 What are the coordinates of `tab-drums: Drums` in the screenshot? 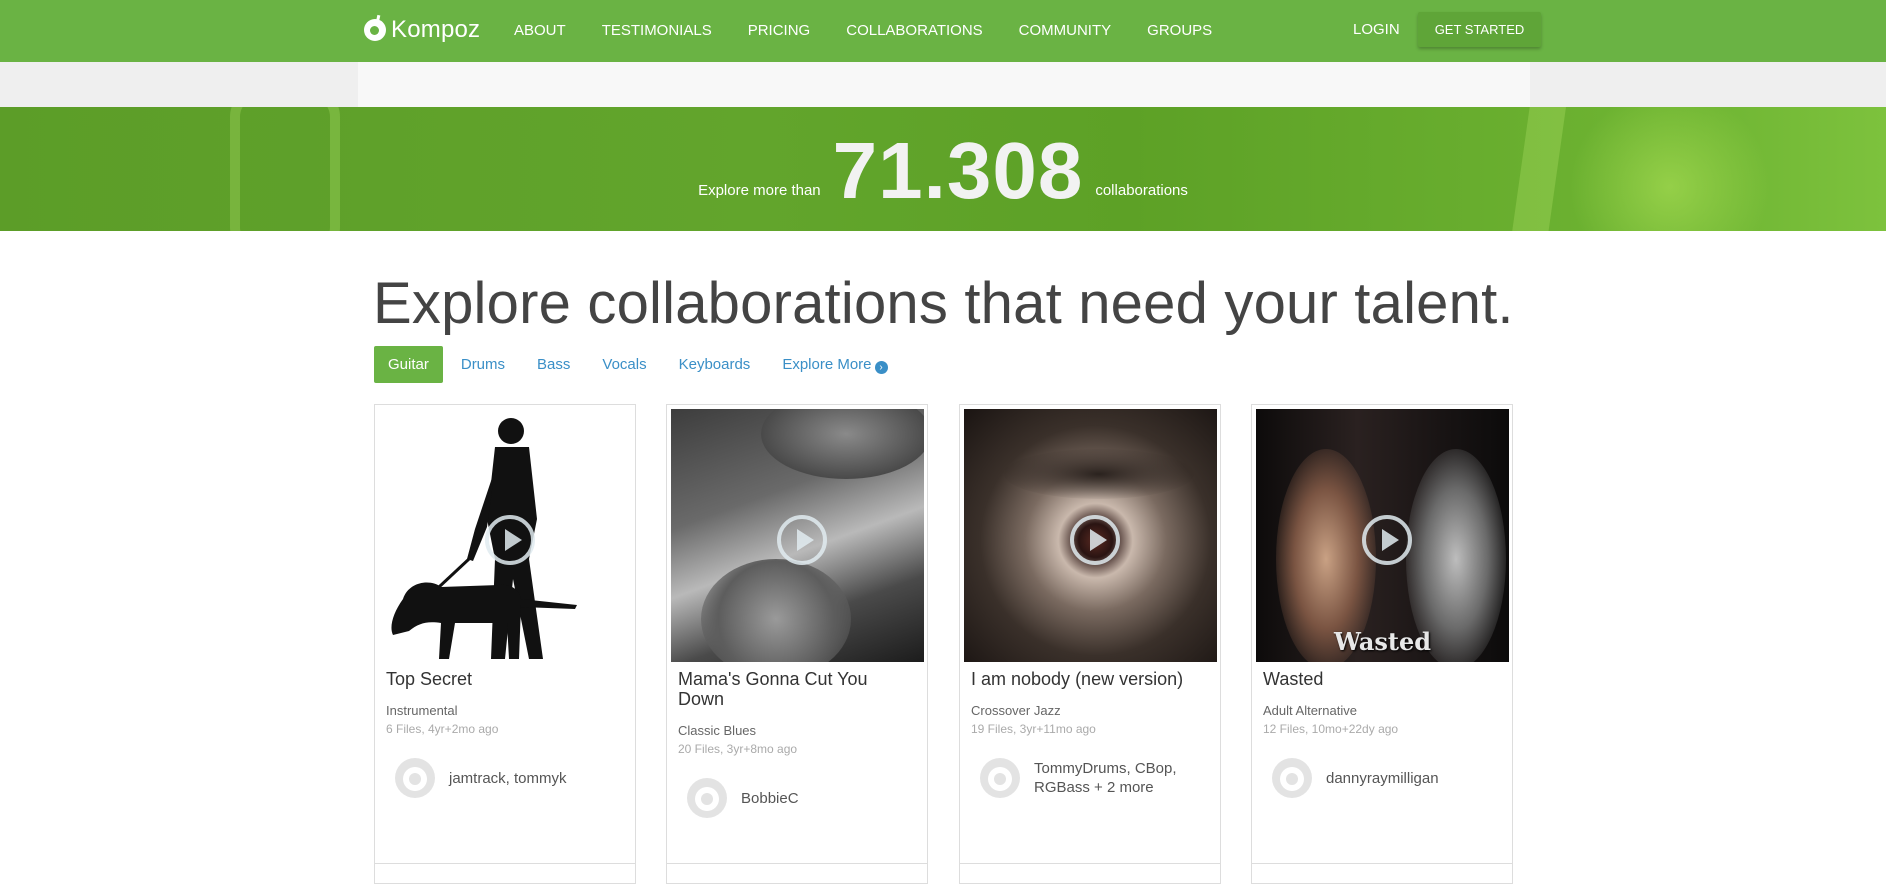 It's located at (483, 364).